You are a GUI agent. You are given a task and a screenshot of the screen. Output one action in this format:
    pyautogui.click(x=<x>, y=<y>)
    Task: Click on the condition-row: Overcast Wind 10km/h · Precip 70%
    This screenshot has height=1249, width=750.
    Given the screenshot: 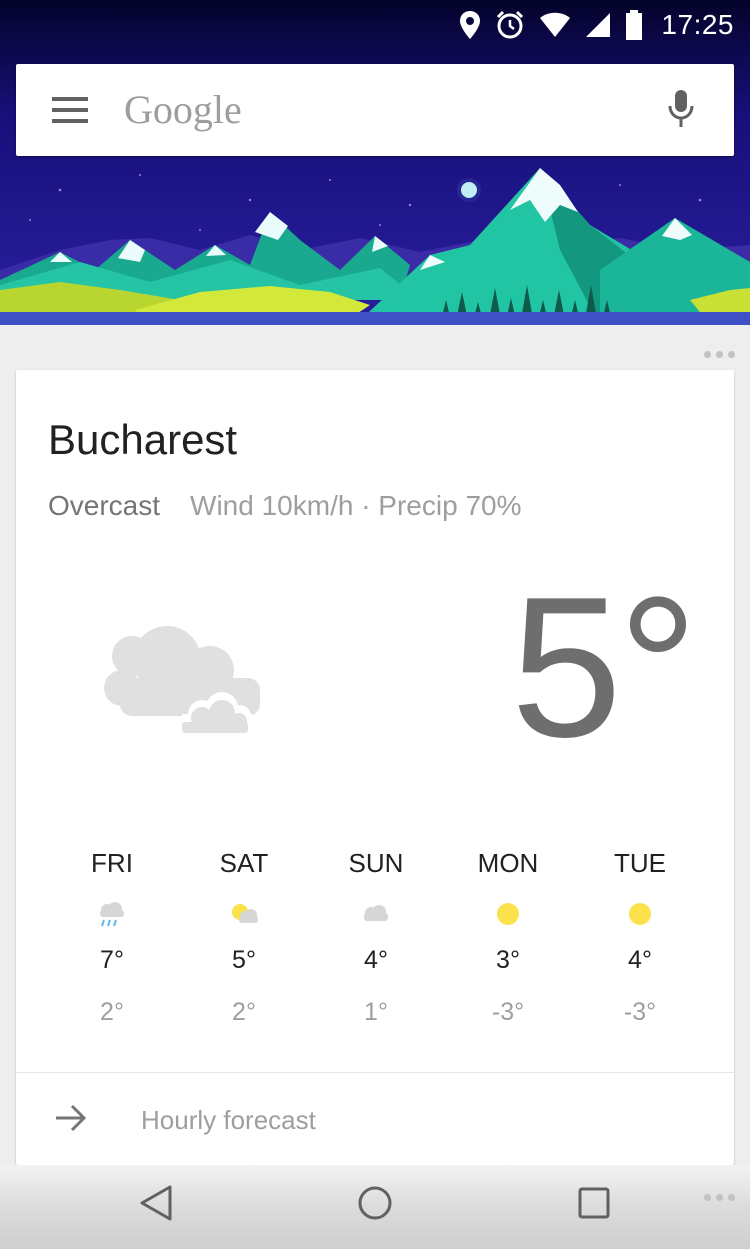 What is the action you would take?
    pyautogui.click(x=285, y=506)
    